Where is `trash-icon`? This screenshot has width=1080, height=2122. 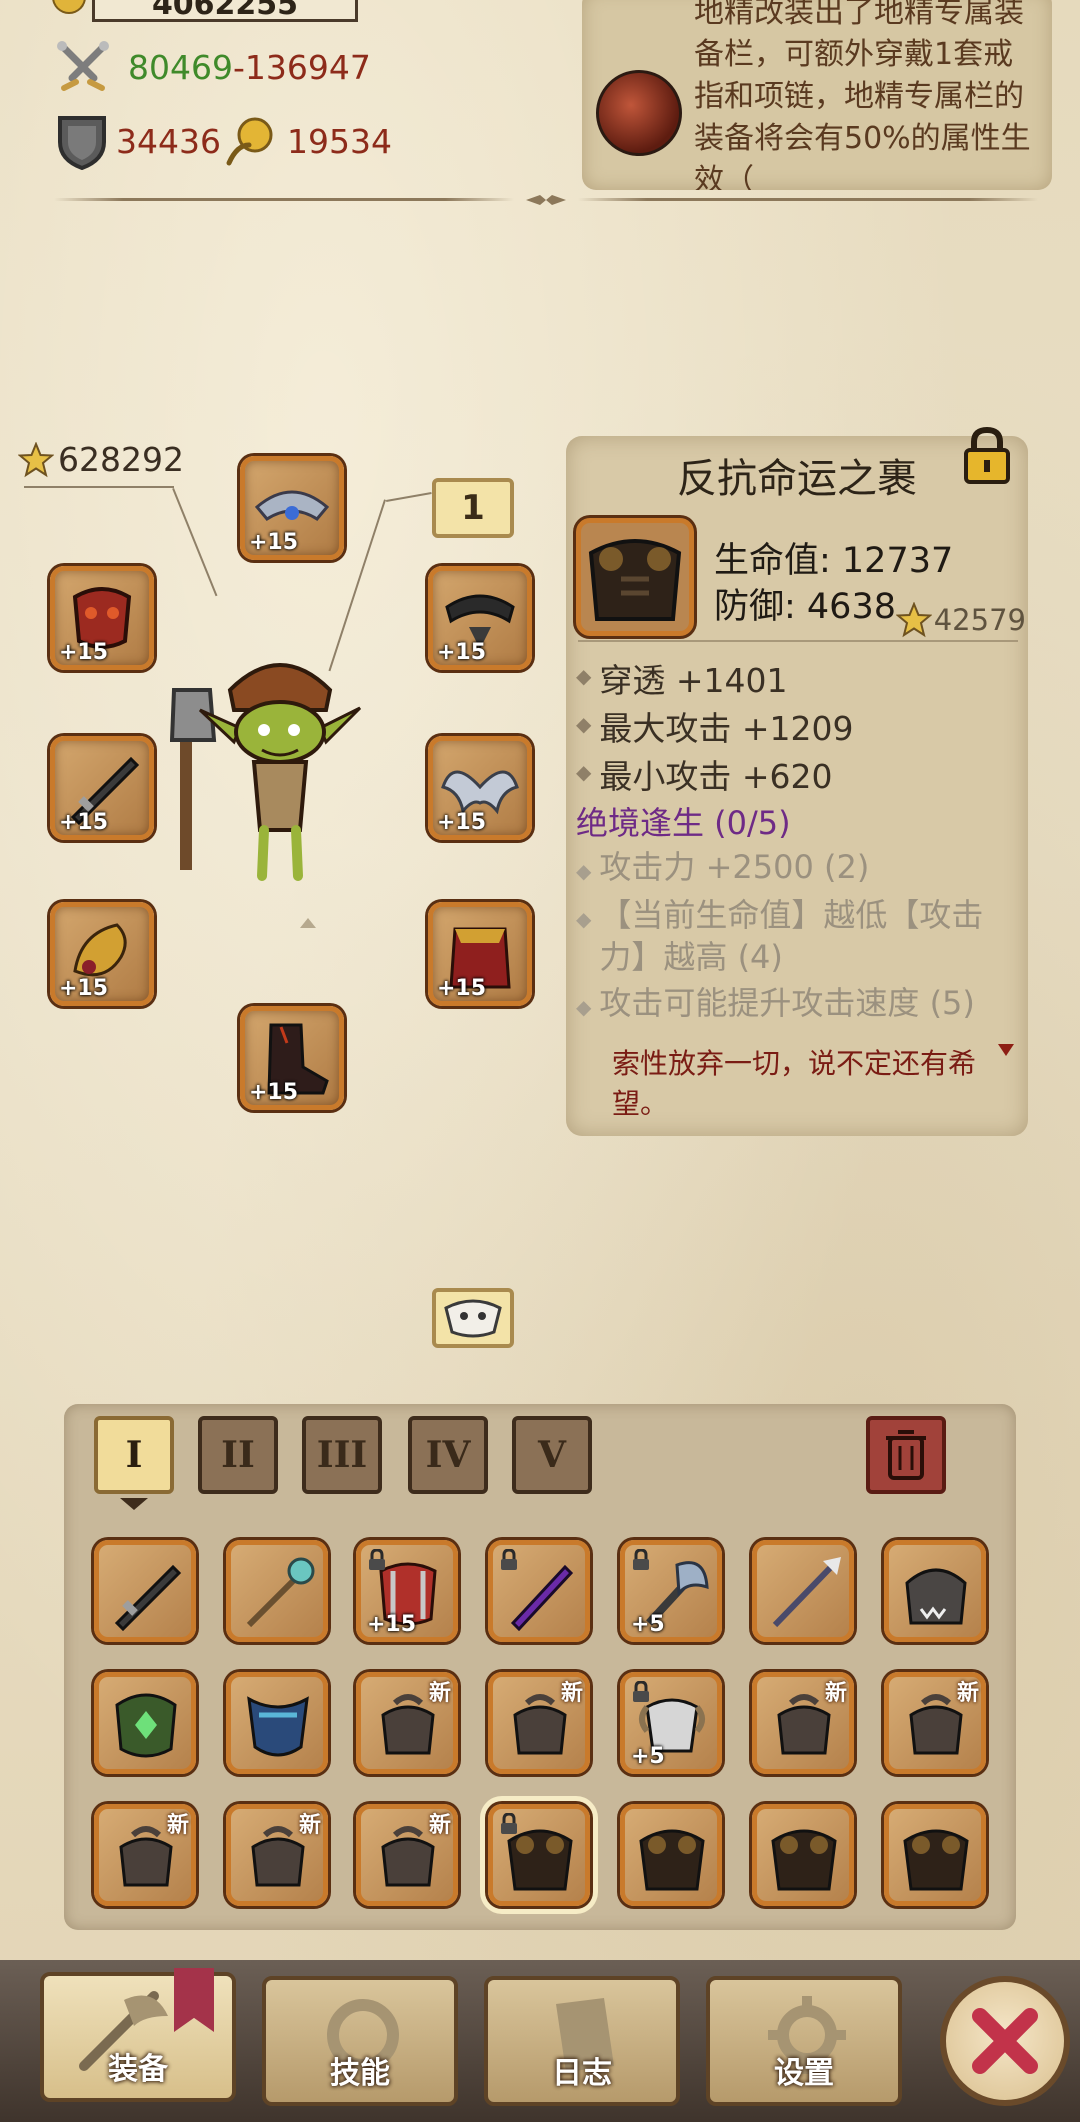
trash-icon is located at coordinates (906, 1455).